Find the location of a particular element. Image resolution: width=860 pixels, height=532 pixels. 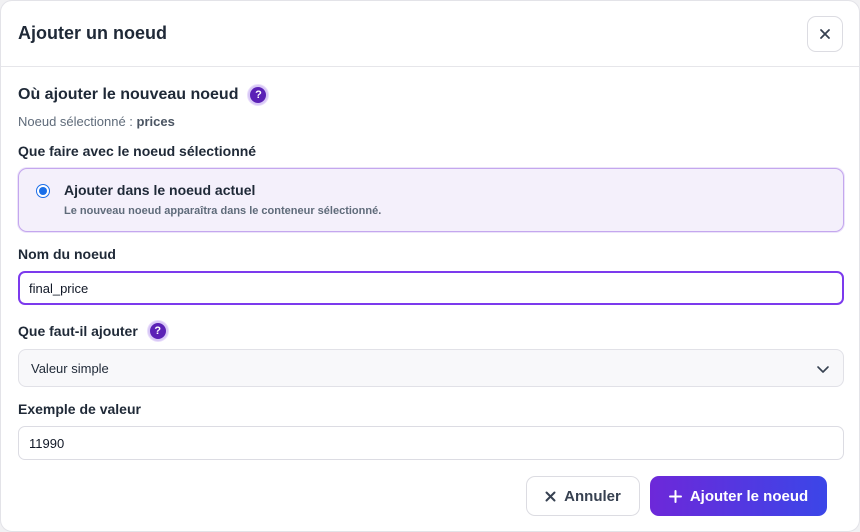

radio-selected-dot is located at coordinates (43, 191).